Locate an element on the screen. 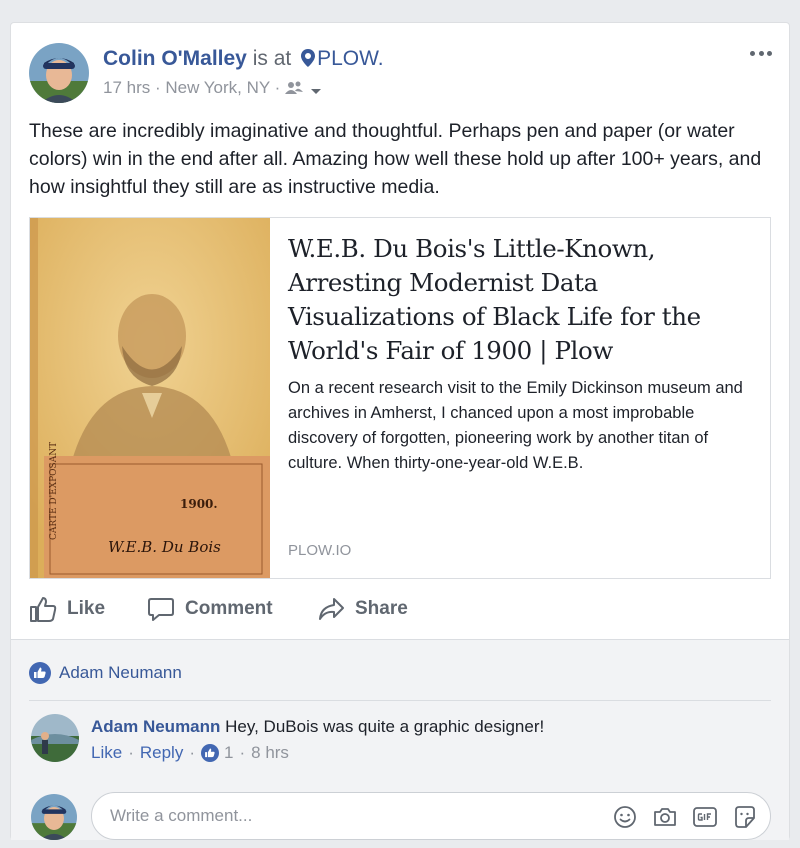  post-meta: 17 hrs · New York, NY · is located at coordinates (212, 88).